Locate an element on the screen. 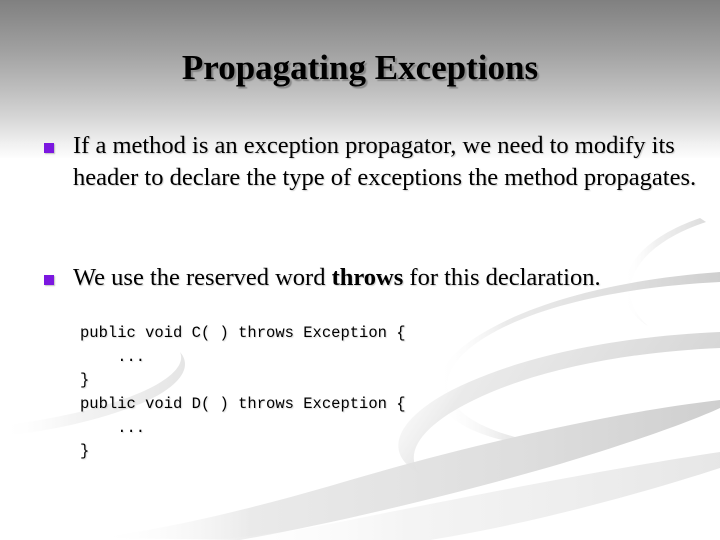 Image resolution: width=720 pixels, height=540 pixels. code-2-line-1: public void D( ) throws Exception { is located at coordinates (243, 404).